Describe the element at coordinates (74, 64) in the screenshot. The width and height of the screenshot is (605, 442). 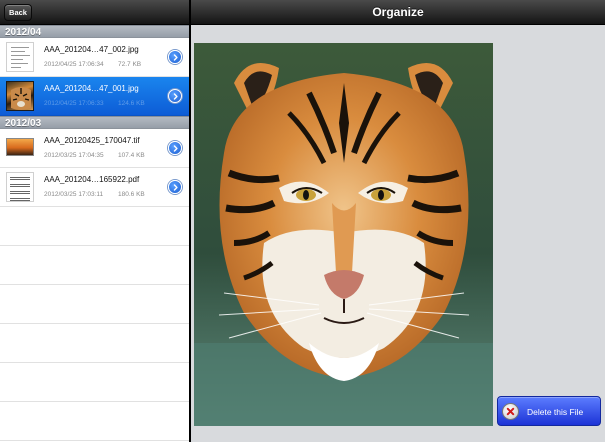
I see `file-date: 2012/04/25 17:06:34` at that location.